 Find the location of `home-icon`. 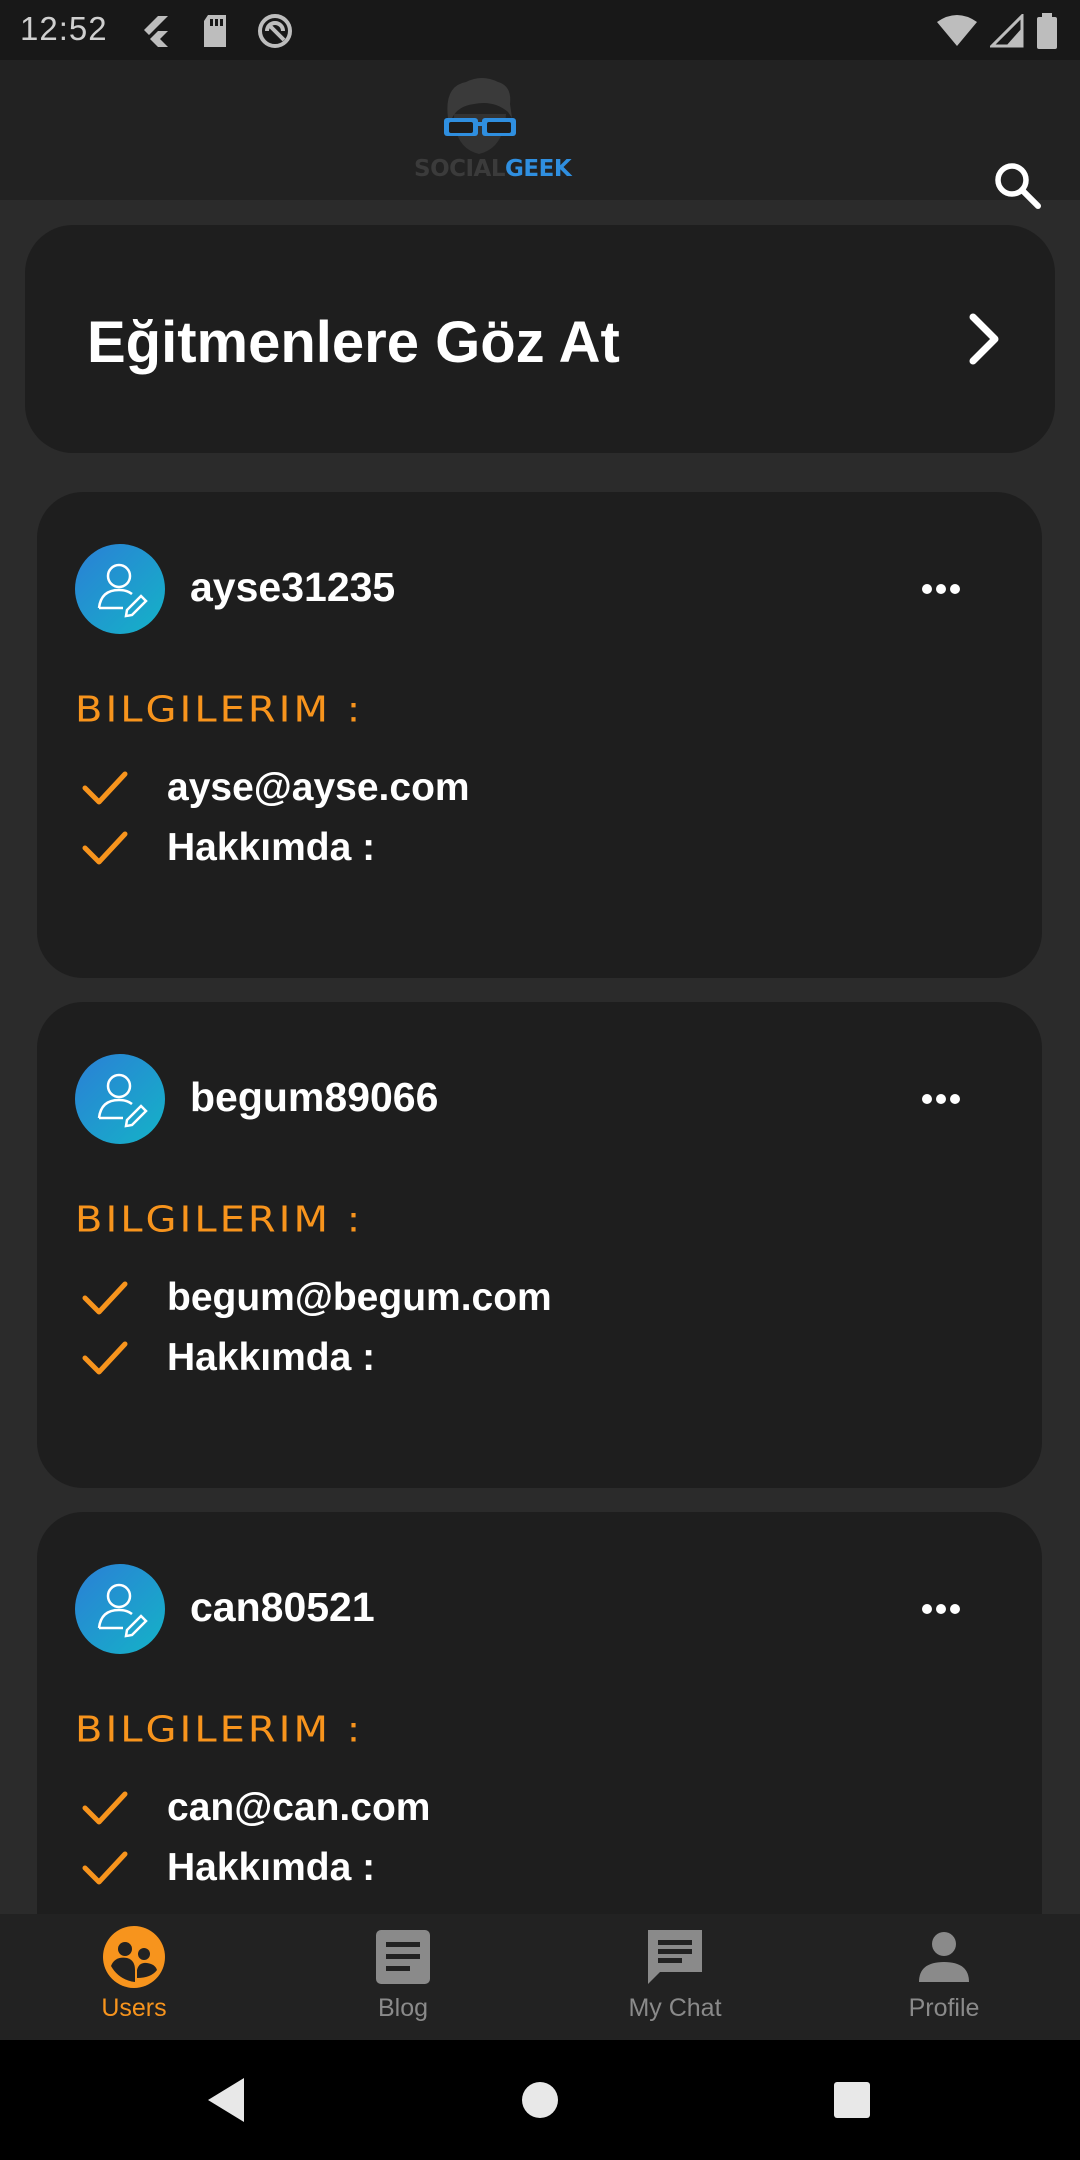

home-icon is located at coordinates (540, 2100).